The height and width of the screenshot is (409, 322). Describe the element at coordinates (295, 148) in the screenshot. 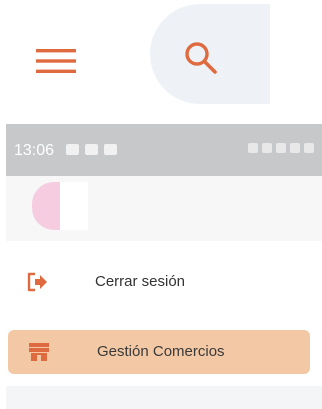

I see `wifi-icon` at that location.